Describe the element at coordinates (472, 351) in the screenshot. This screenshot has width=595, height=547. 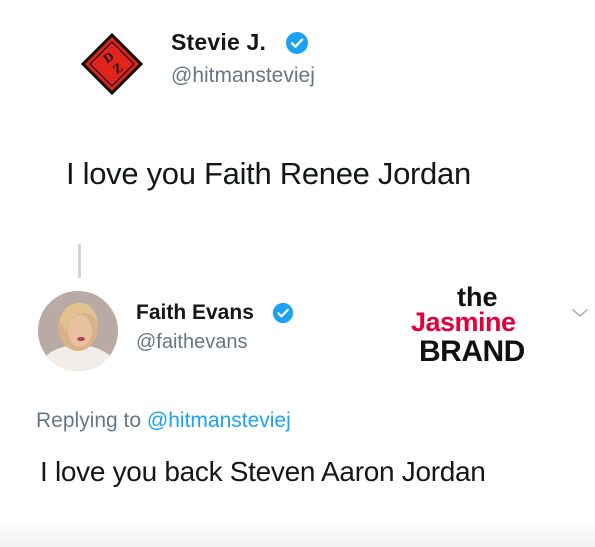
I see `watermark-line-3: BRAND` at that location.